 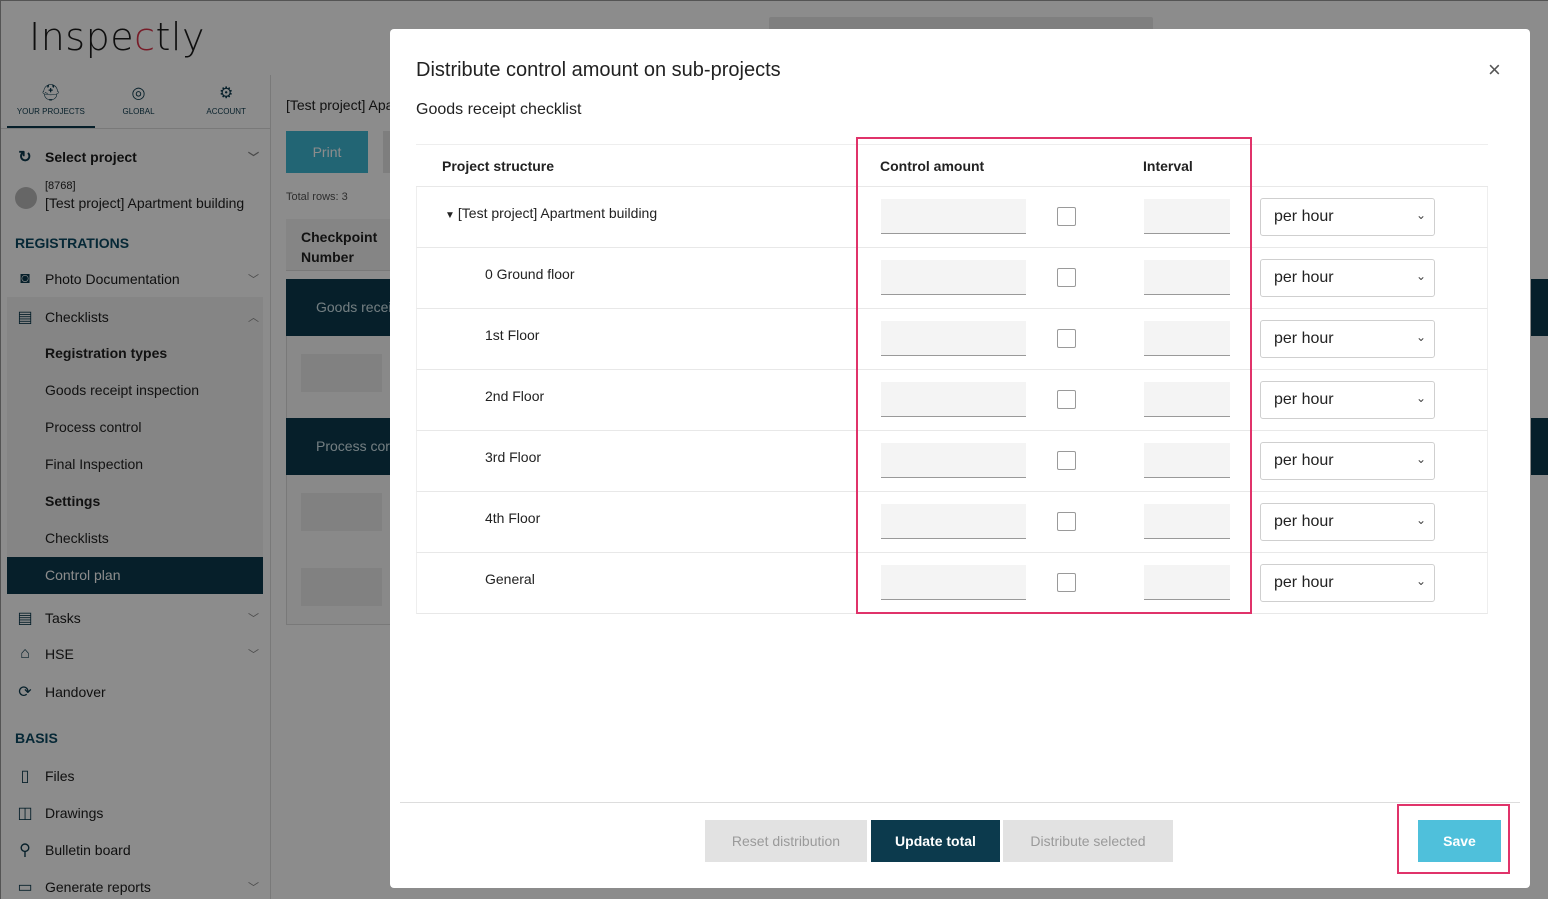 I want to click on footer-divider, so click(x=960, y=802).